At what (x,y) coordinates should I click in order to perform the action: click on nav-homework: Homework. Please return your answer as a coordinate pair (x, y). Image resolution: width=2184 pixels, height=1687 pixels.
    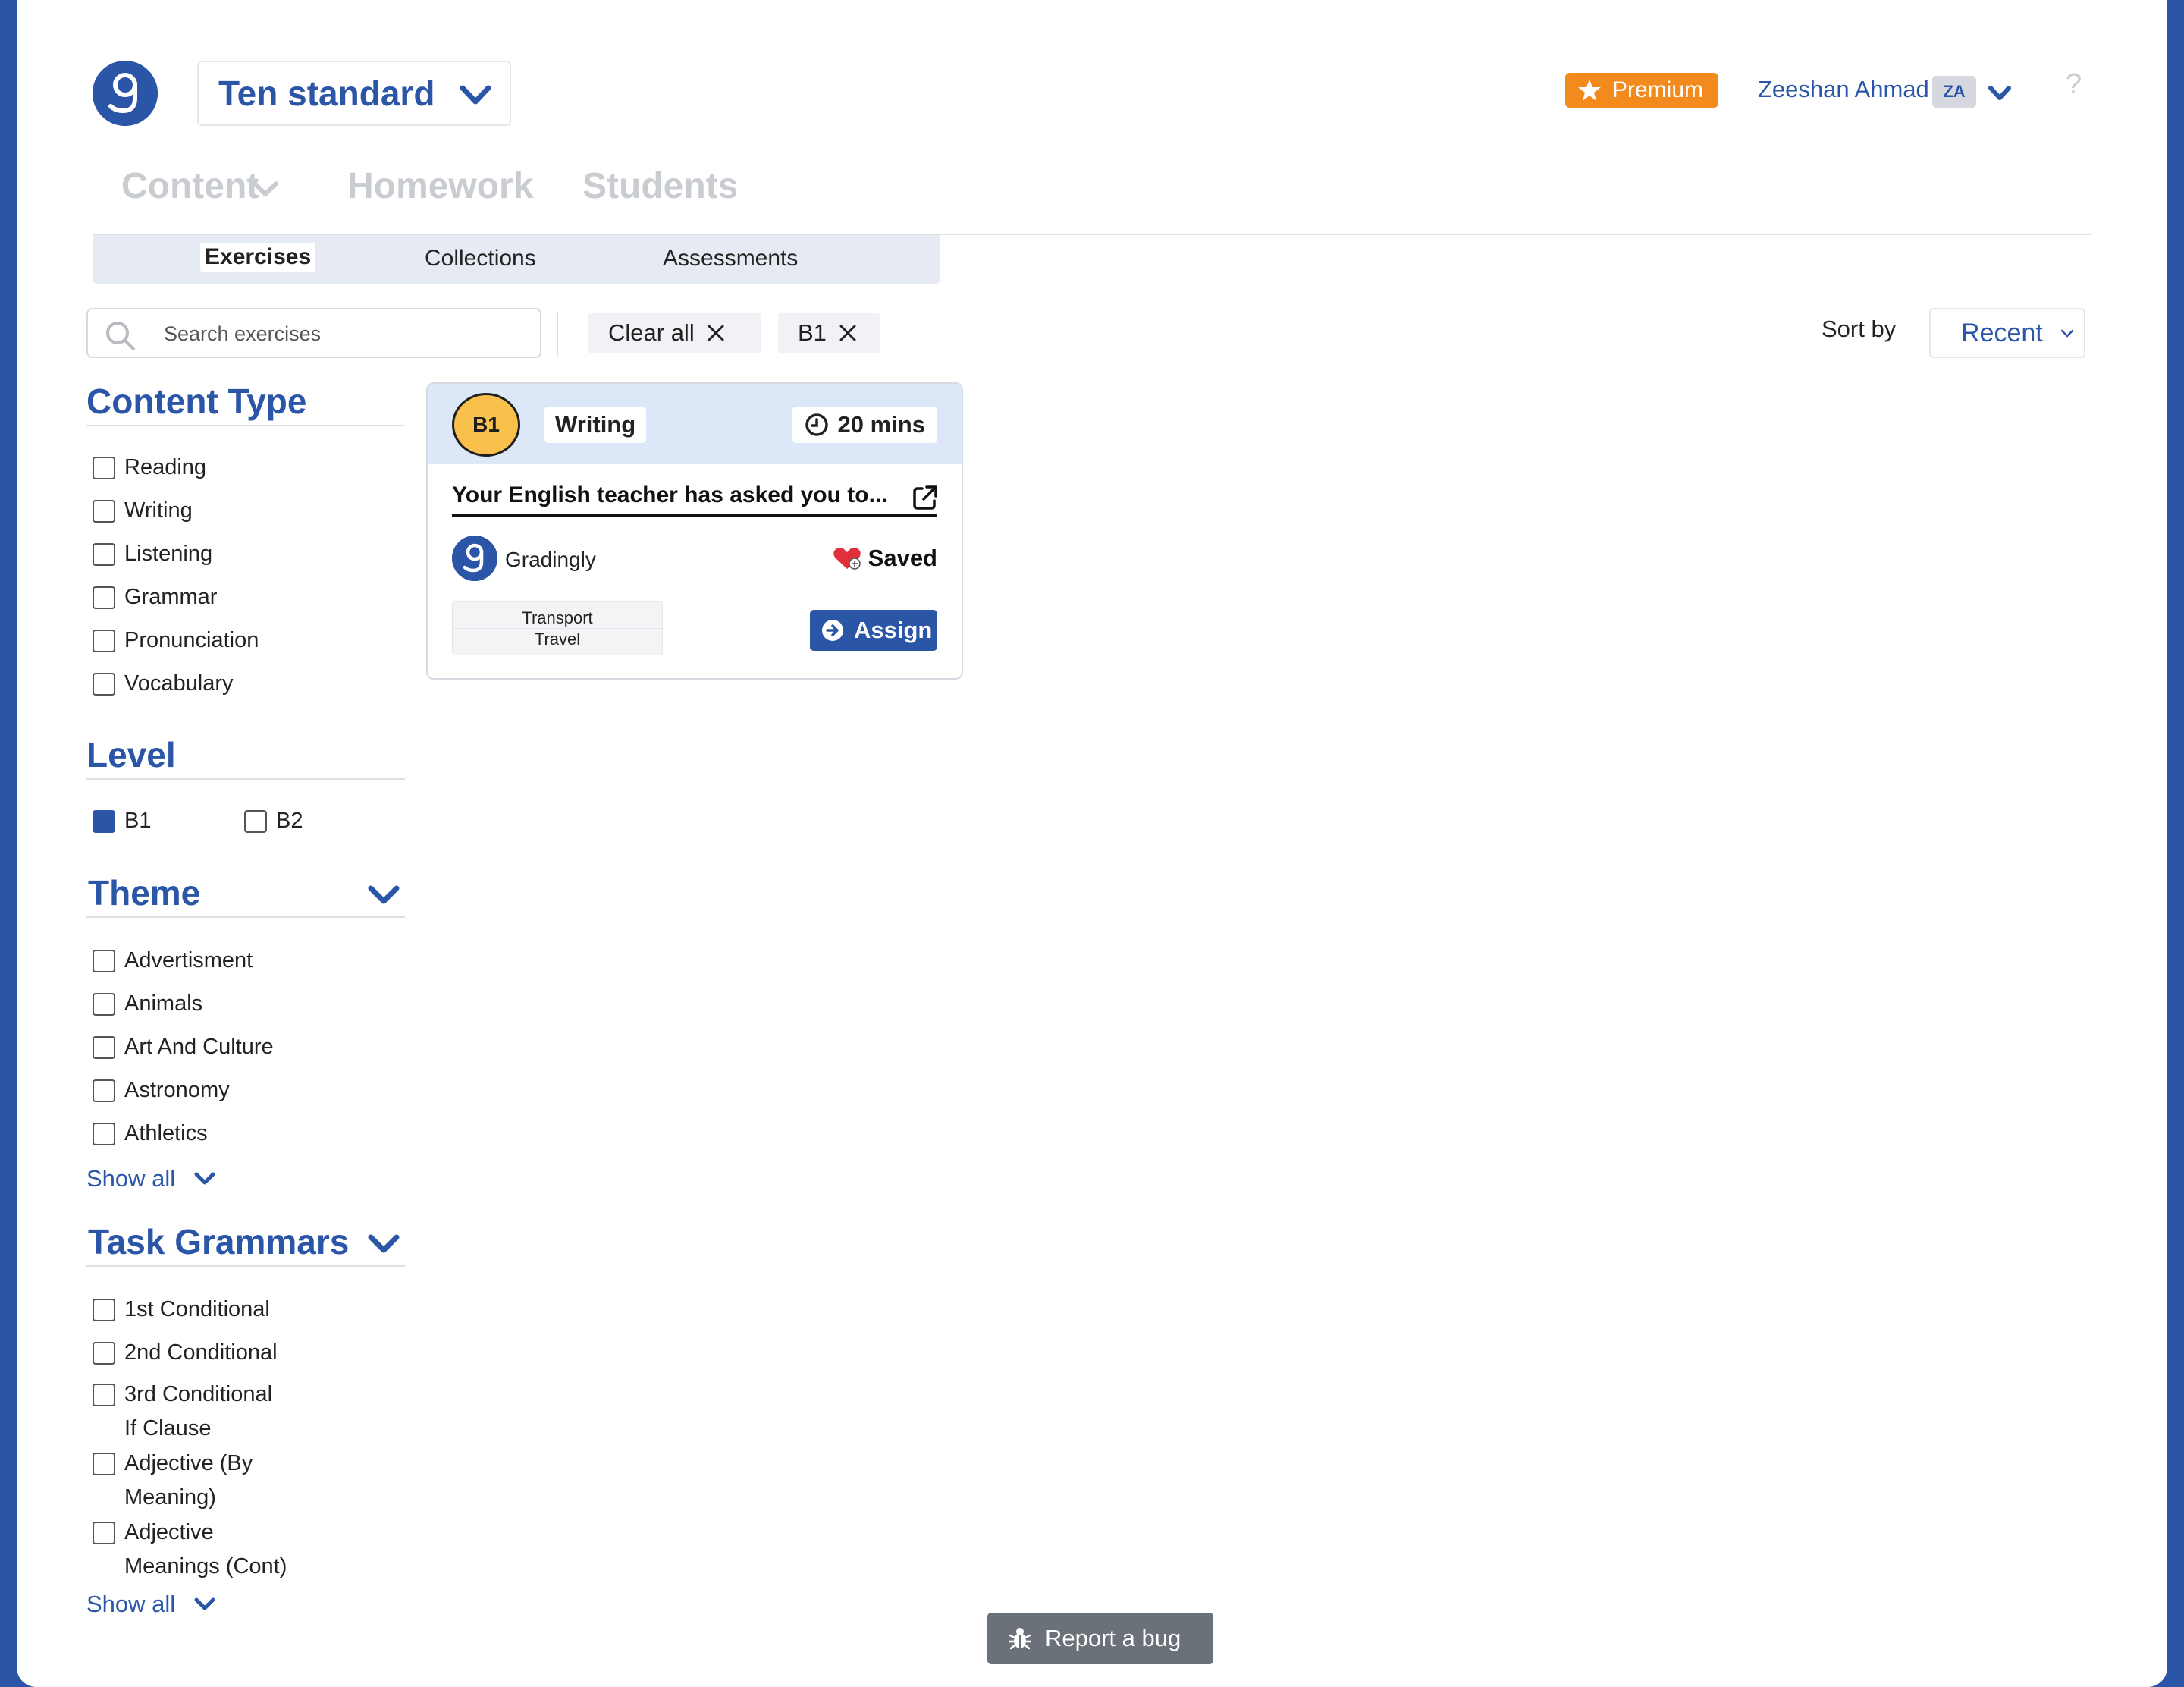
    Looking at the image, I should click on (440, 186).